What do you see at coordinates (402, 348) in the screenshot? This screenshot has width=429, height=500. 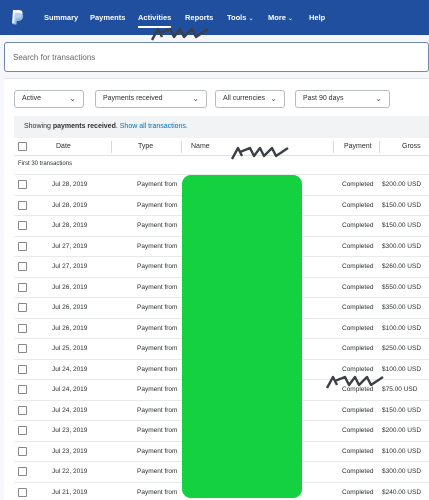 I see `row-gross: $250.00 USD` at bounding box center [402, 348].